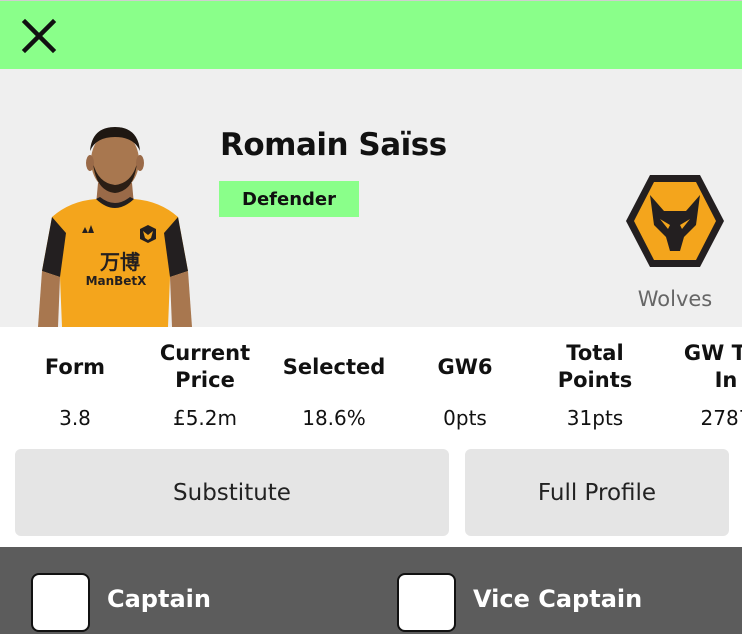 This screenshot has height=634, width=742. Describe the element at coordinates (117, 281) in the screenshot. I see `svg-text: ManBetX` at that location.